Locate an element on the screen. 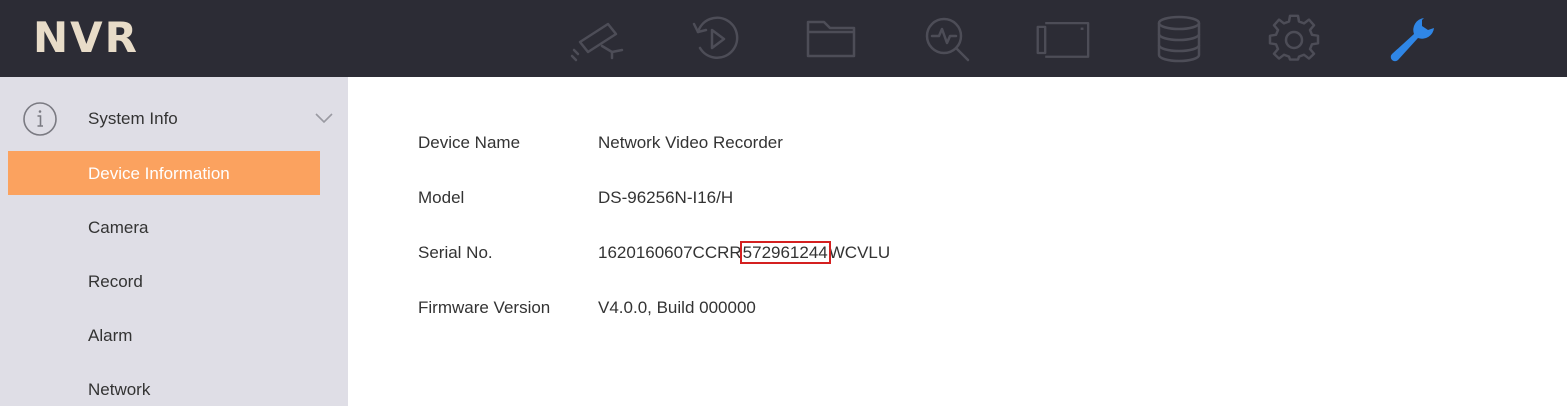  configuration-gear-icon is located at coordinates (1294, 39).